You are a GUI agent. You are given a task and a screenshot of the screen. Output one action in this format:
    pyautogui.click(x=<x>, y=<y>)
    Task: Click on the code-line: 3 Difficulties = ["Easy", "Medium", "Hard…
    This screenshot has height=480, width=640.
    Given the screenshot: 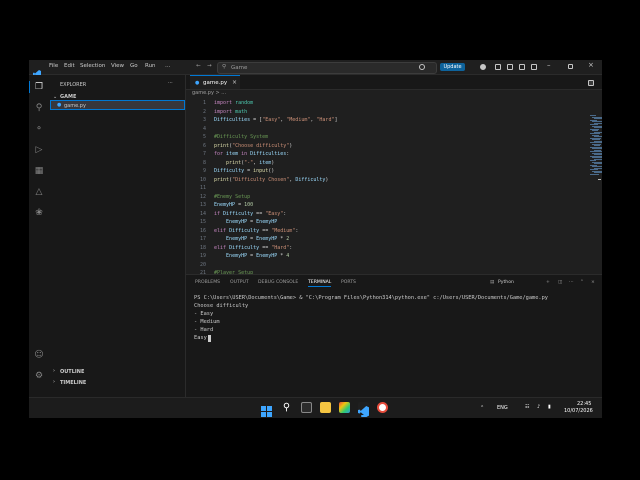 What is the action you would take?
    pyautogui.click(x=376, y=120)
    